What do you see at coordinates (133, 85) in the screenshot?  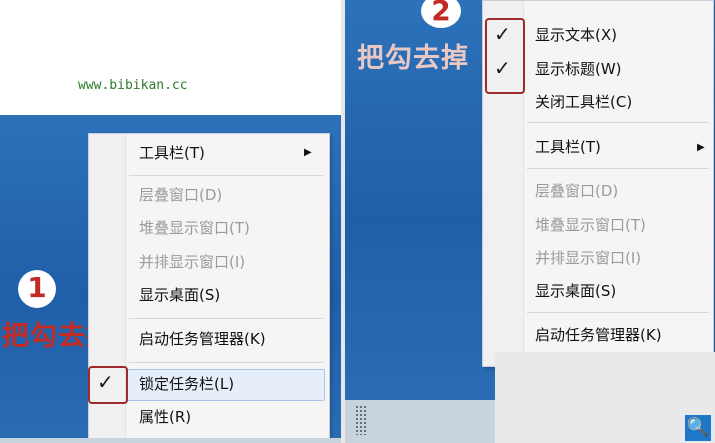 I see `watermark-url: www.bibikan.cc` at bounding box center [133, 85].